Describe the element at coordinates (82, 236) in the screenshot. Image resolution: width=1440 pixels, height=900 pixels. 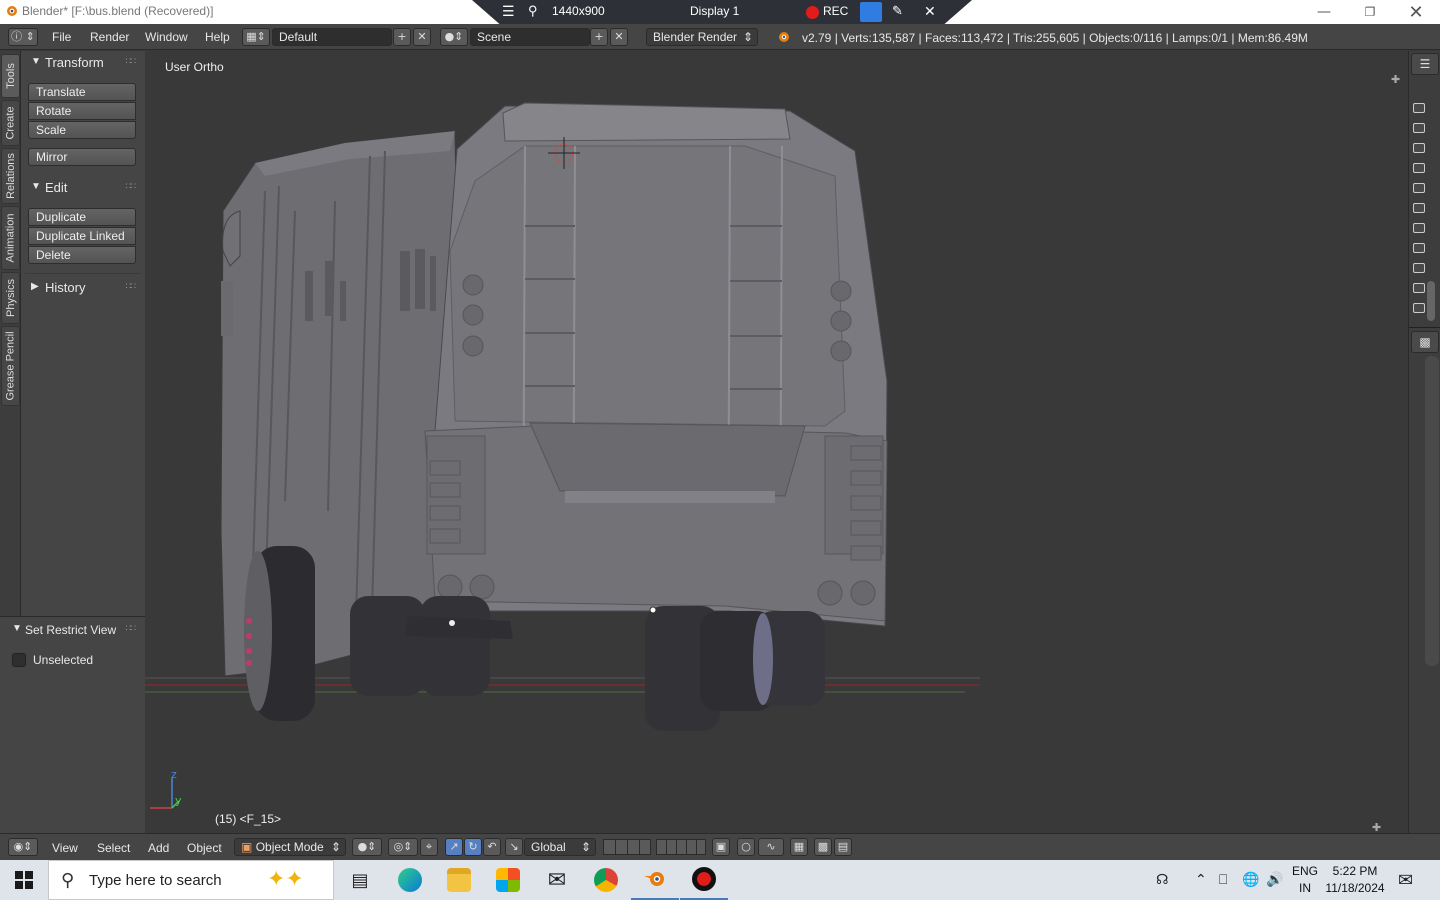
I see `duplicate-linked-button: Duplicate Linked` at that location.